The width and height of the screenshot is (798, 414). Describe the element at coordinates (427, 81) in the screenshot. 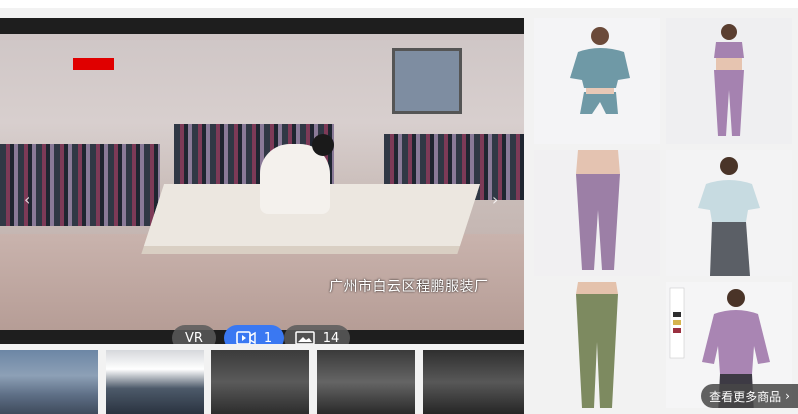

I see `showroom-window` at that location.